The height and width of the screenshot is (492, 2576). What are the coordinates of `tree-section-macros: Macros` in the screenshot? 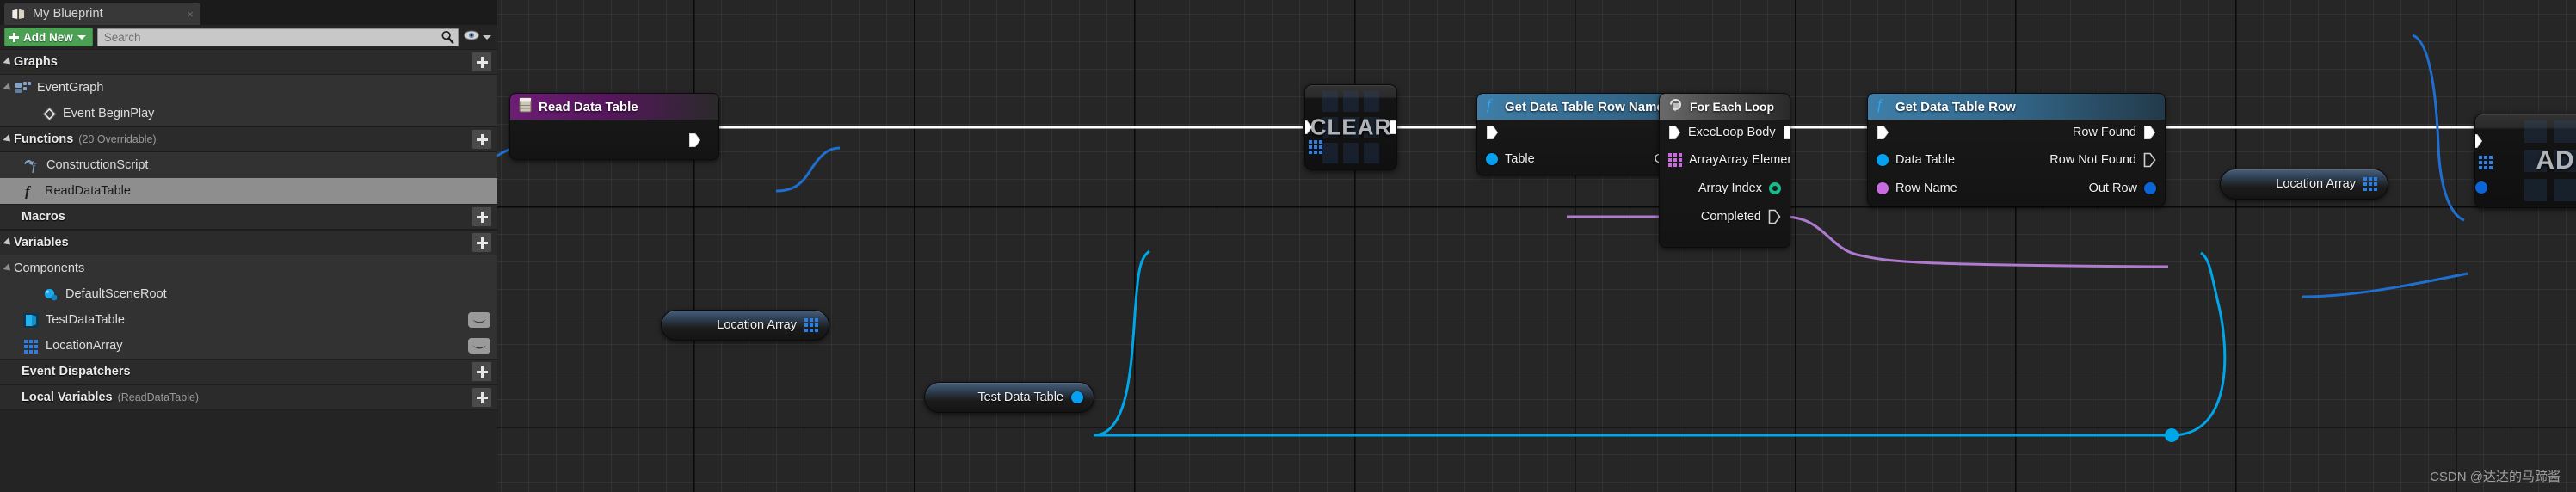 It's located at (249, 217).